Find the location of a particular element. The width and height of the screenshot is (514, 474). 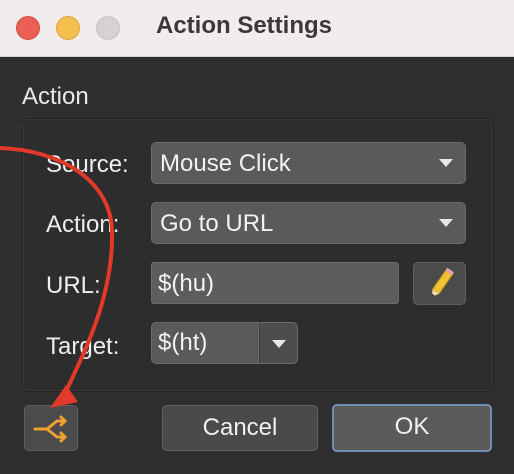

routing-button is located at coordinates (51, 428).